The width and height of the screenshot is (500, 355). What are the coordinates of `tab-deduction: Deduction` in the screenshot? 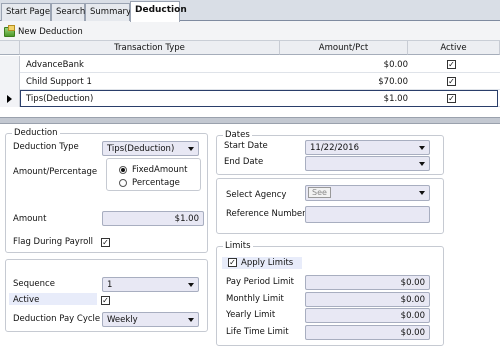 It's located at (158, 11).